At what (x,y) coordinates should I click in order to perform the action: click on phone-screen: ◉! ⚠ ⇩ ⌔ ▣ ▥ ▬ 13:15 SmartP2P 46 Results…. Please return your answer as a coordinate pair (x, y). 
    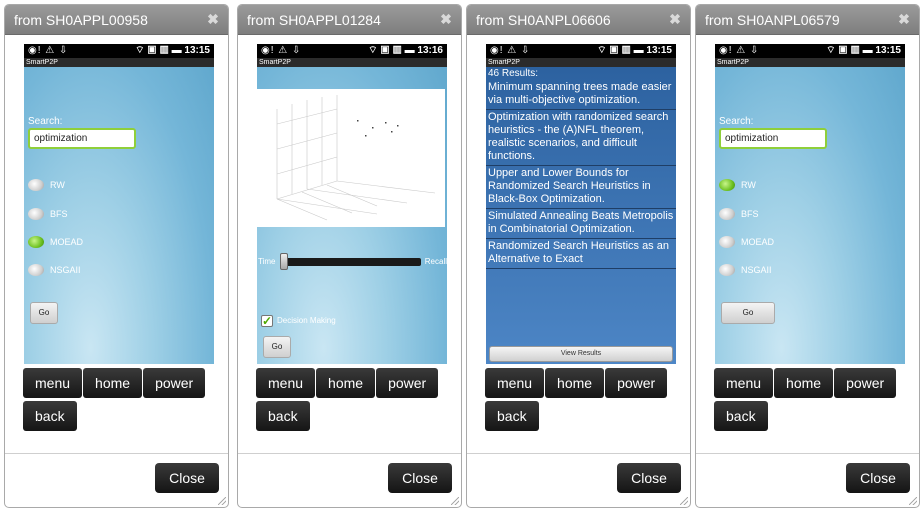
    Looking at the image, I should click on (581, 204).